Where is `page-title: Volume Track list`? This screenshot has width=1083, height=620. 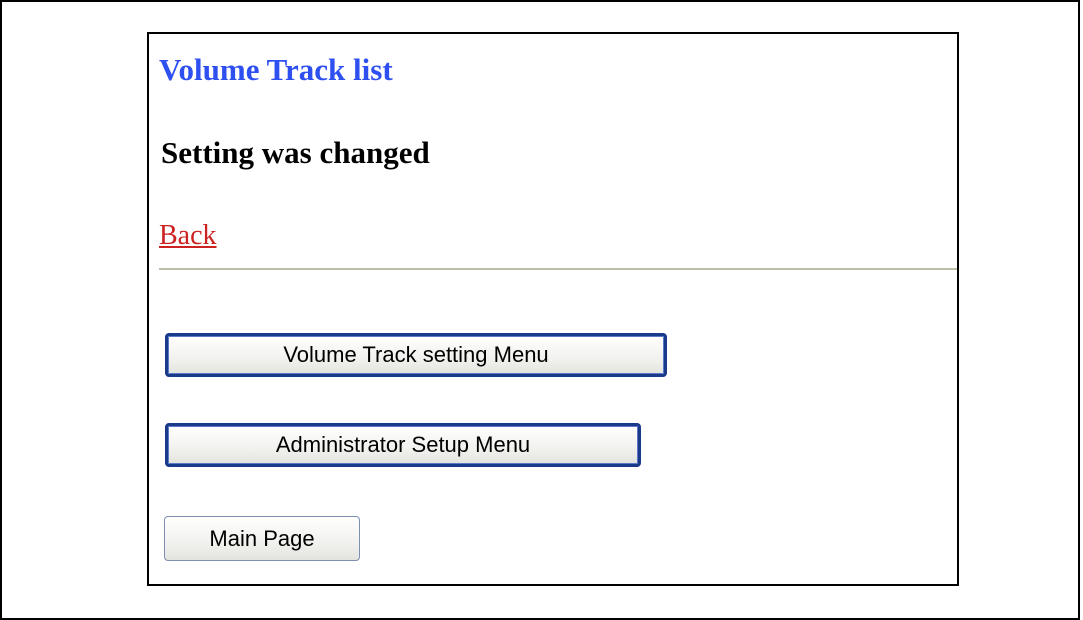 page-title: Volume Track list is located at coordinates (276, 69).